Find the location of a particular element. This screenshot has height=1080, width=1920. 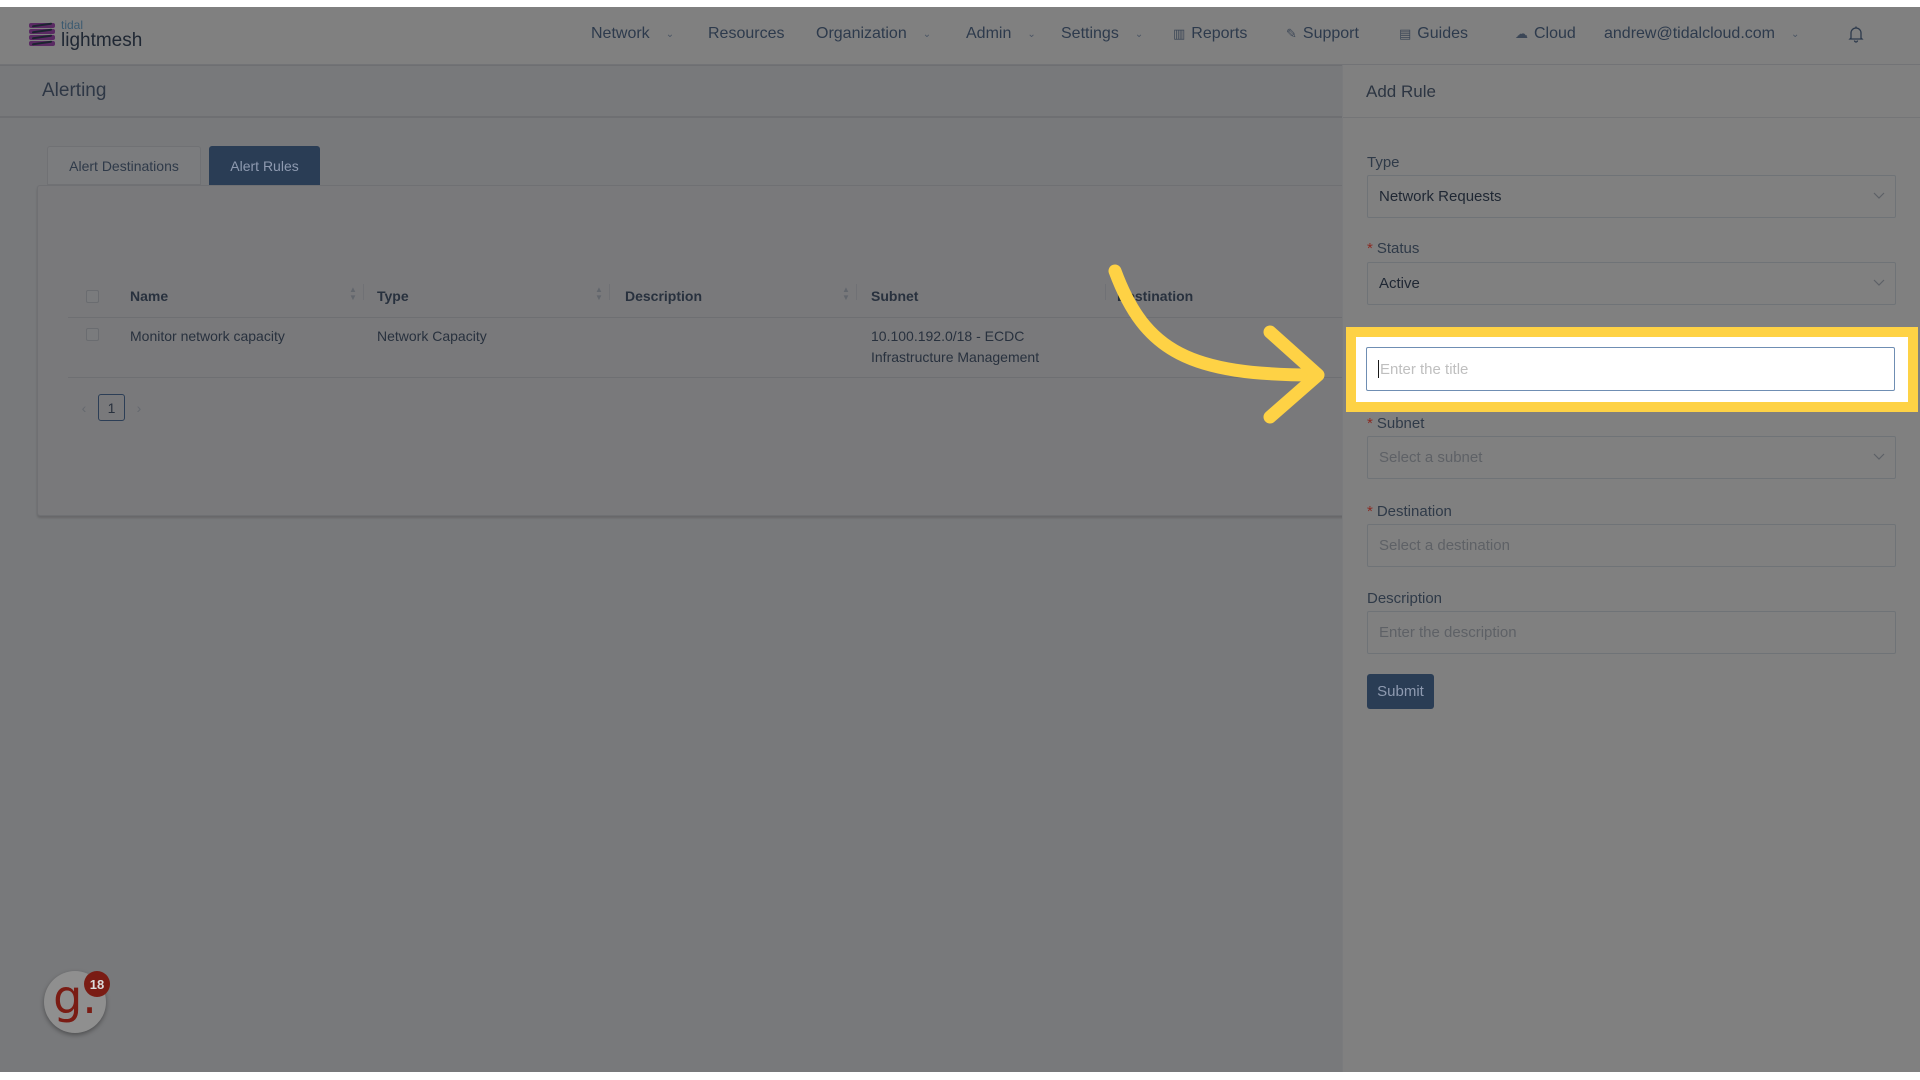

nav-settings-label: Settings is located at coordinates (1090, 33).